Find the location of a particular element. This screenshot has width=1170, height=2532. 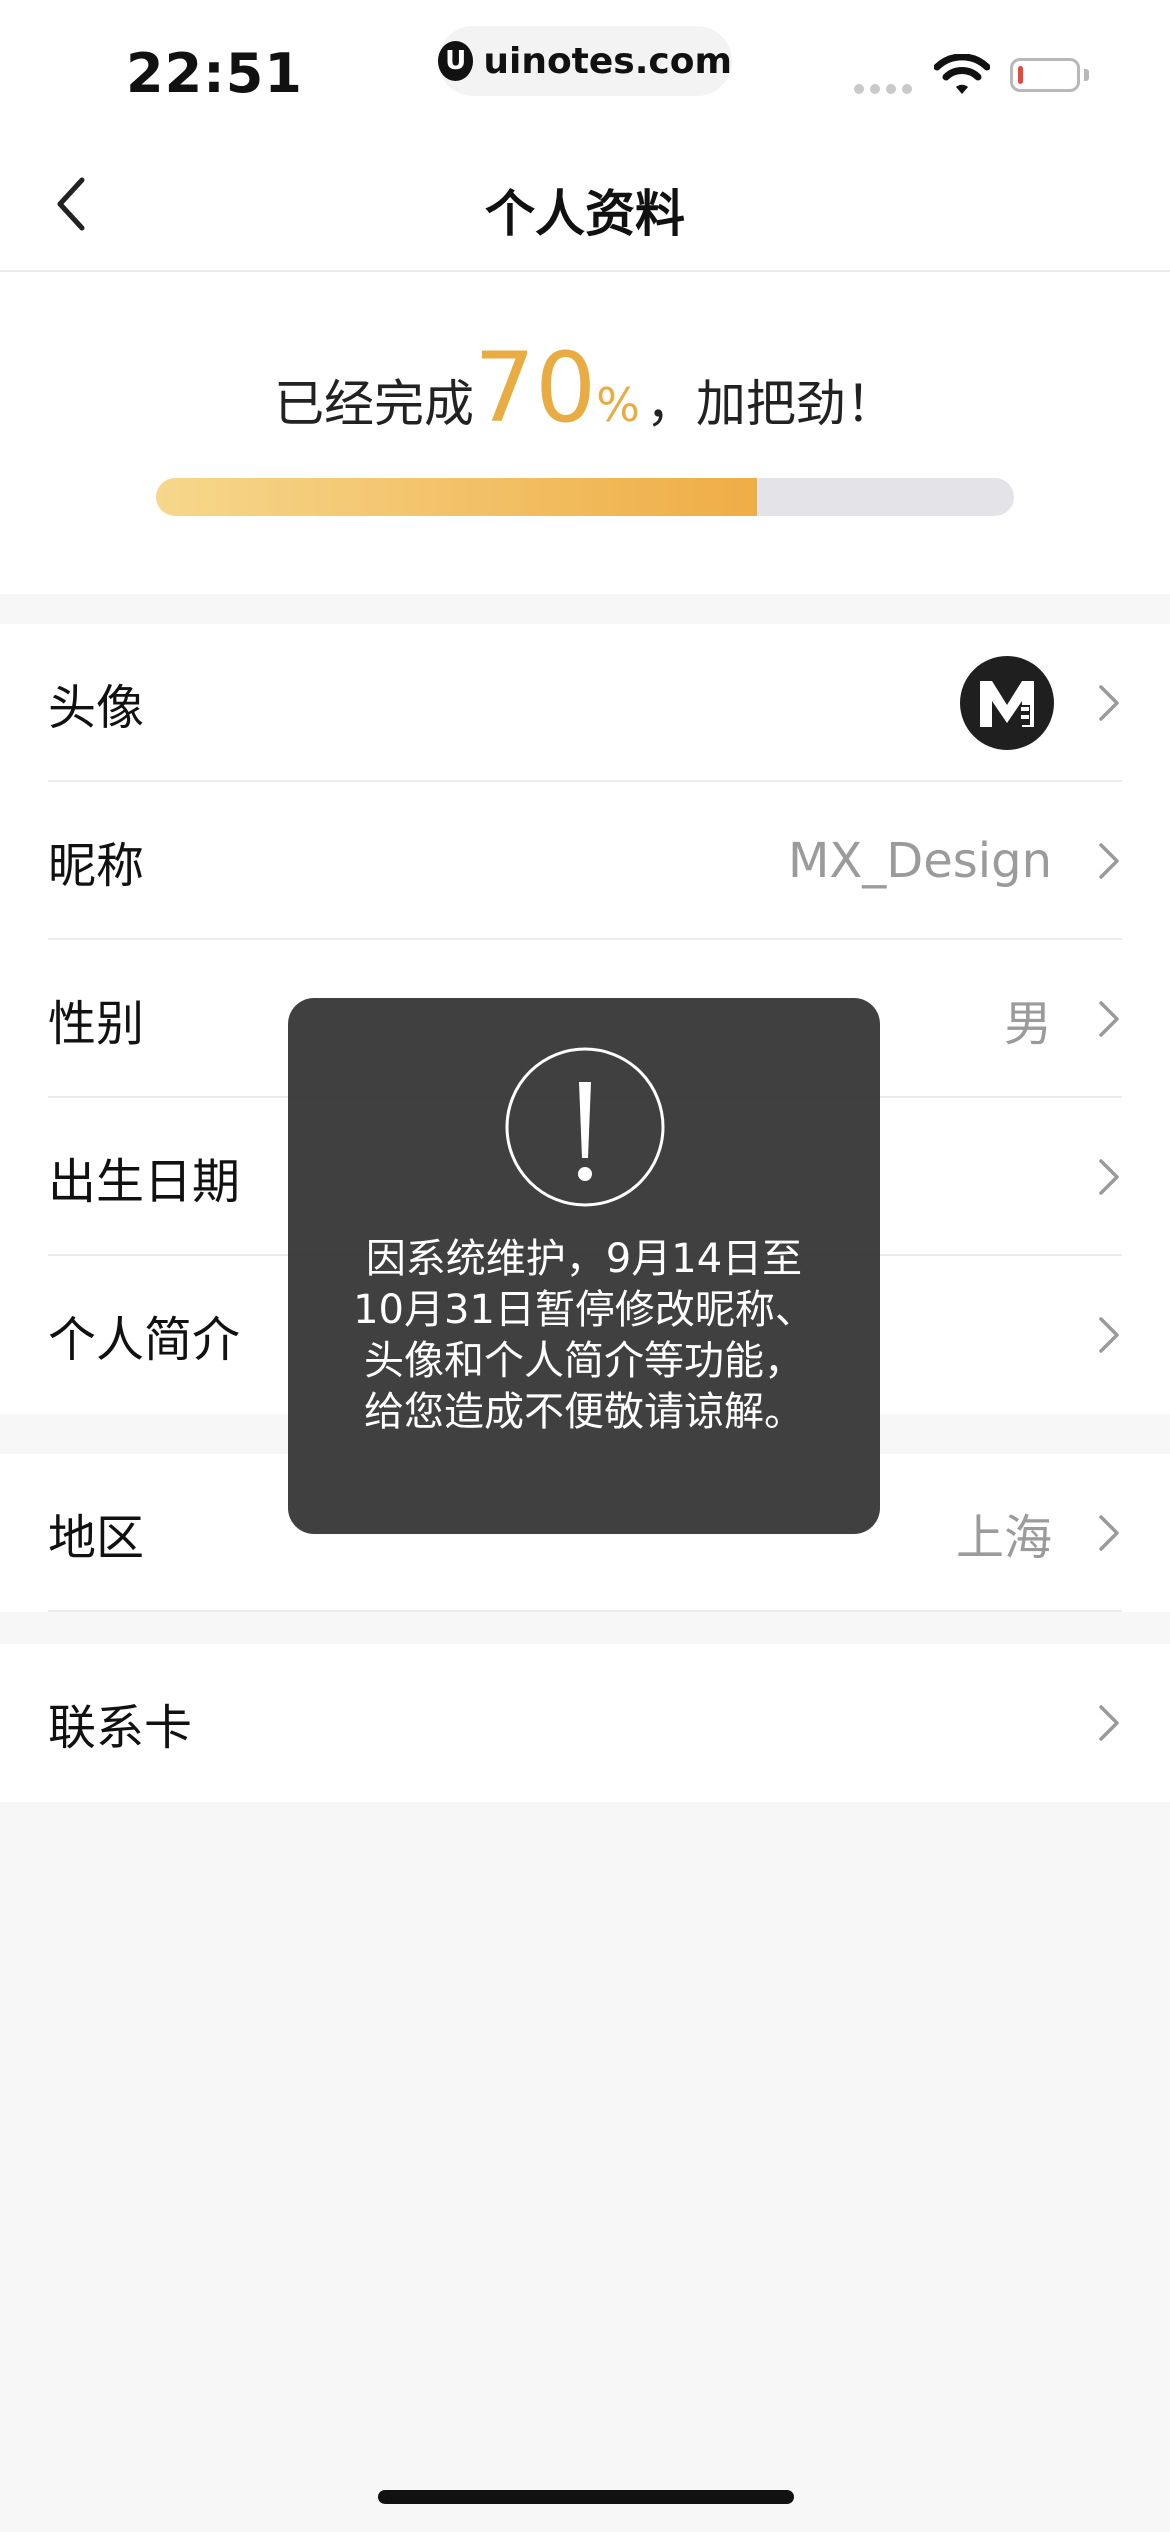

exclamation-circle-icon is located at coordinates (585, 1127).